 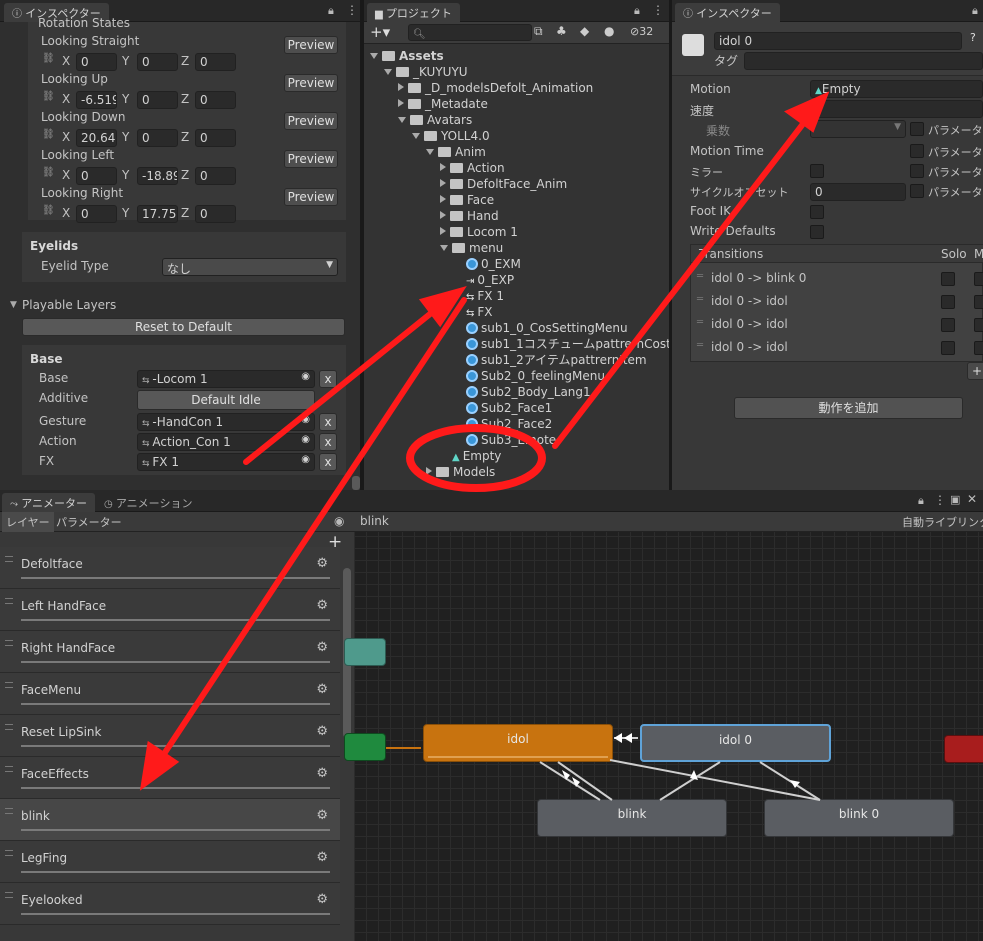 I want to click on maximize-icon: ▣, so click(x=955, y=499).